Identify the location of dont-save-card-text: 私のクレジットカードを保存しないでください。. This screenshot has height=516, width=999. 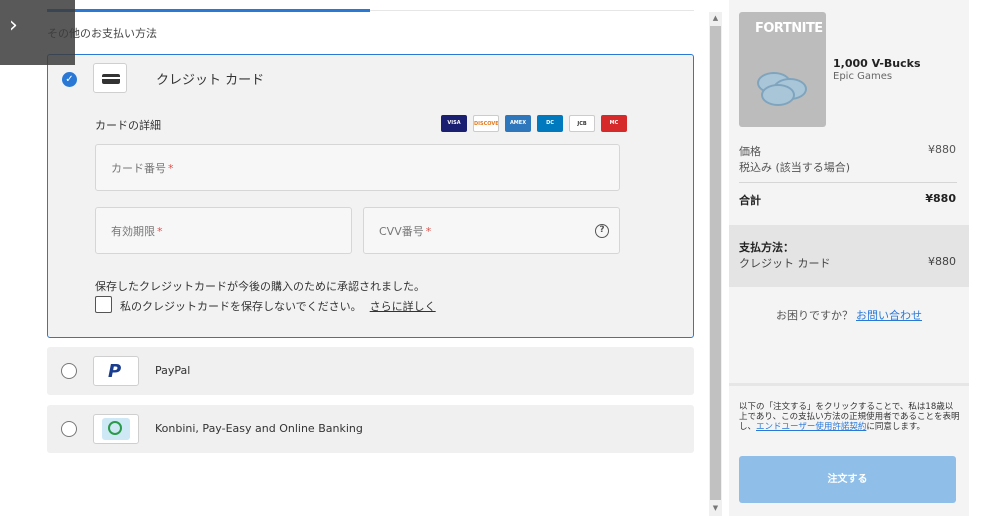
(241, 306).